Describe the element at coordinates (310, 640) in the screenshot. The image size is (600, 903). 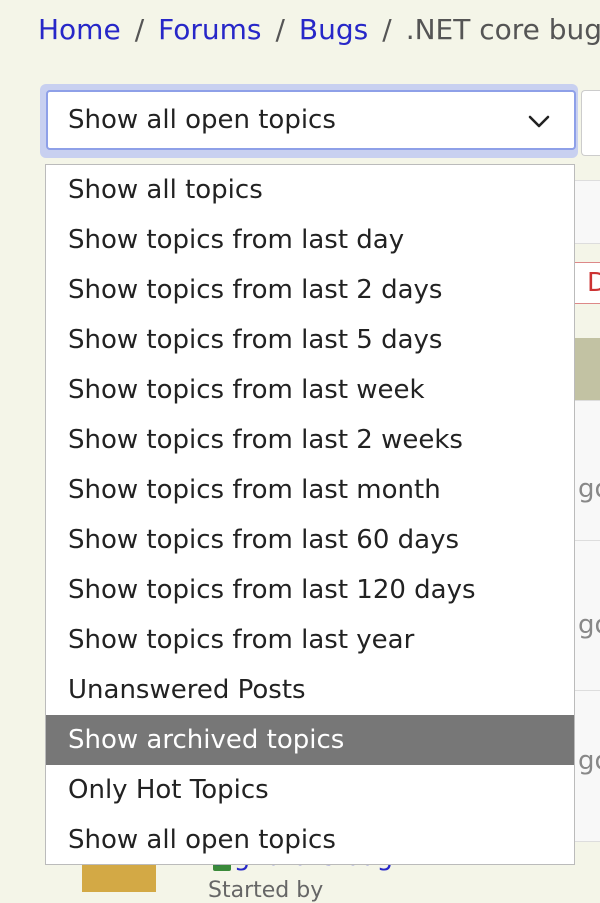
I see `dropdown-option-last-year: Show topics from last year` at that location.